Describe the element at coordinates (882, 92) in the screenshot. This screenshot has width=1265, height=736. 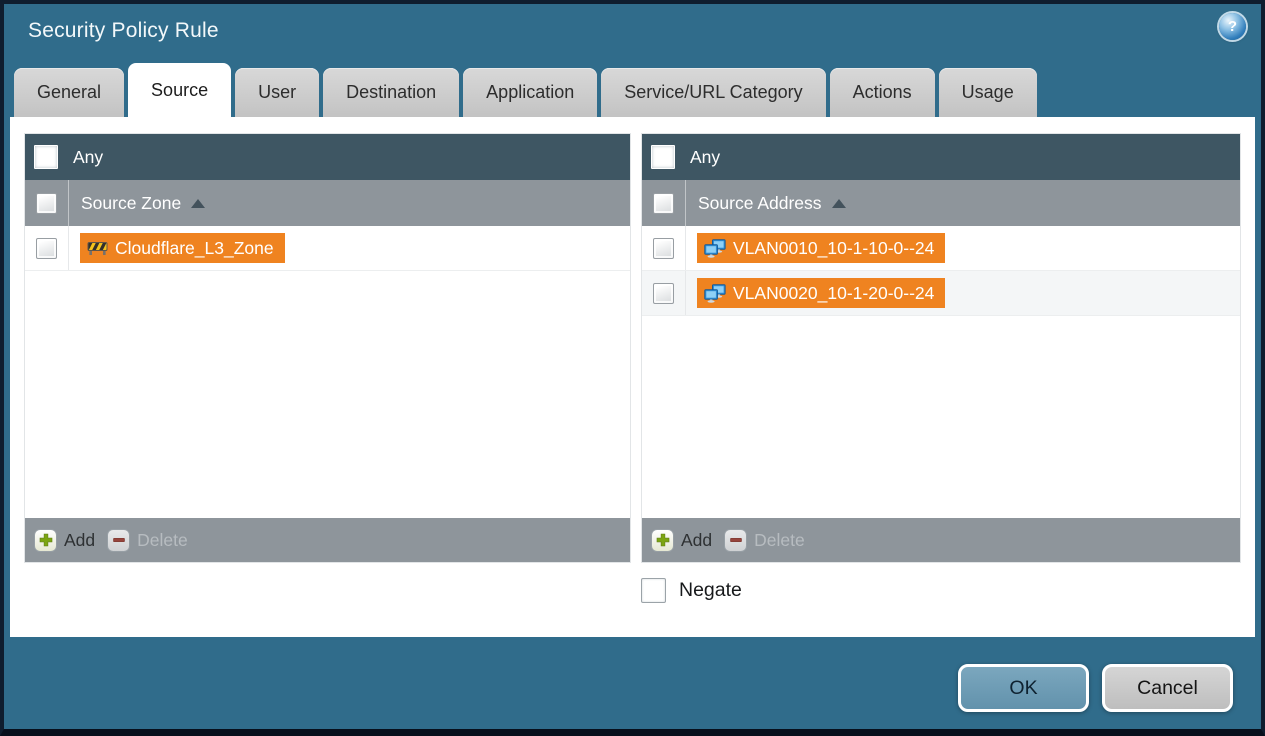
I see `tab-actions: Actions` at that location.